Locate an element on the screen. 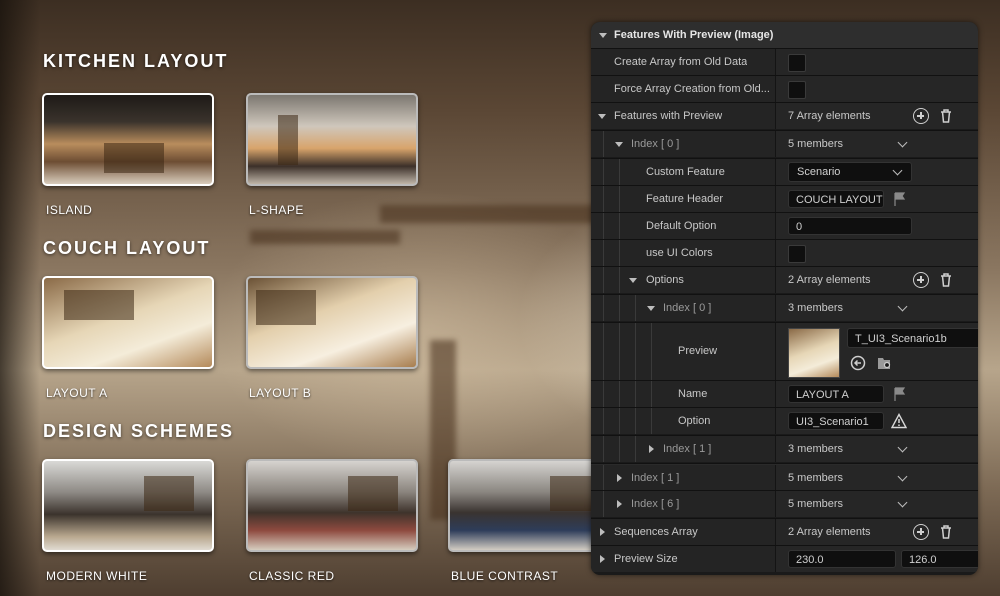 The width and height of the screenshot is (1000, 596). default-option-input: 0 is located at coordinates (850, 226).